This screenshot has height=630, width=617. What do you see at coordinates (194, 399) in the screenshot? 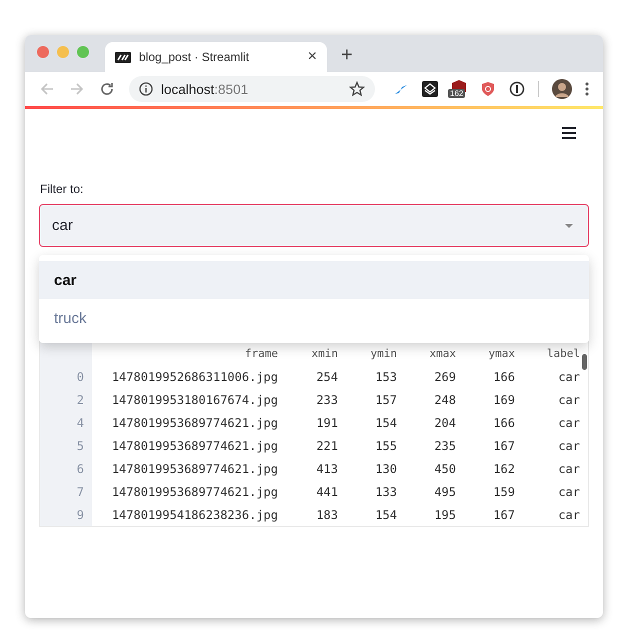
I see `table-cell-text: 1478019953180167674.jpg` at bounding box center [194, 399].